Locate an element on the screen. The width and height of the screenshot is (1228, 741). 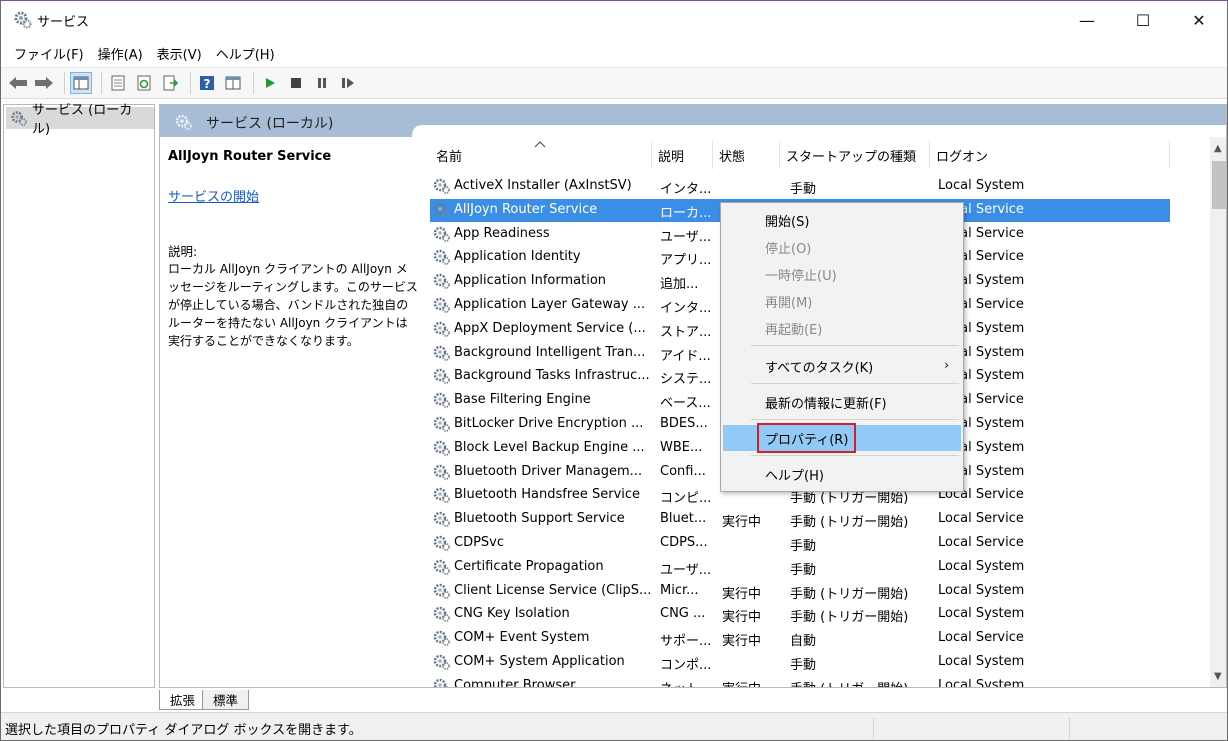
ctx-refresh: 最新の情報に更新(F) is located at coordinates (842, 402).